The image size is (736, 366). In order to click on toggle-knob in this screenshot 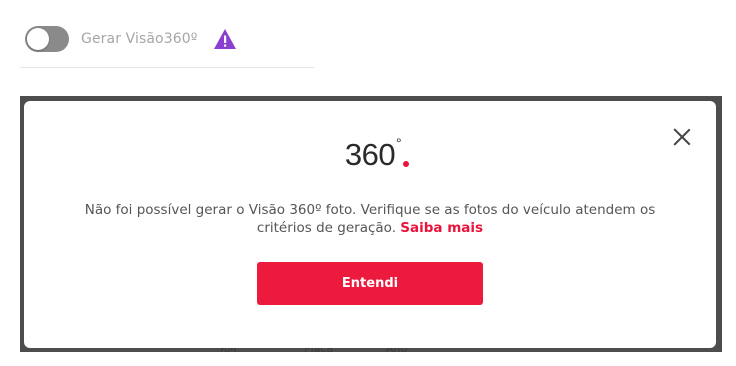, I will do `click(38, 39)`.